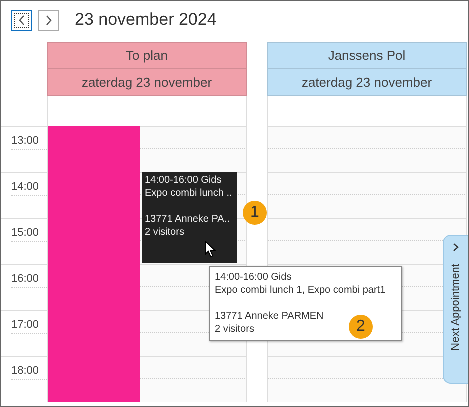 Image resolution: width=469 pixels, height=407 pixels. What do you see at coordinates (147, 55) in the screenshot?
I see `resource-header: To plan` at bounding box center [147, 55].